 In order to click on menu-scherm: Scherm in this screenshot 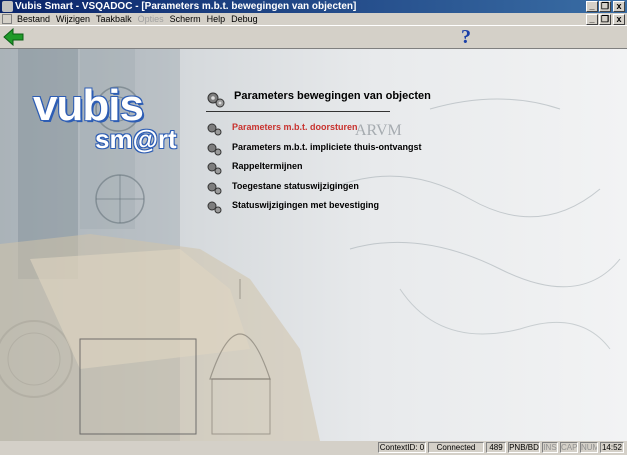, I will do `click(185, 19)`.